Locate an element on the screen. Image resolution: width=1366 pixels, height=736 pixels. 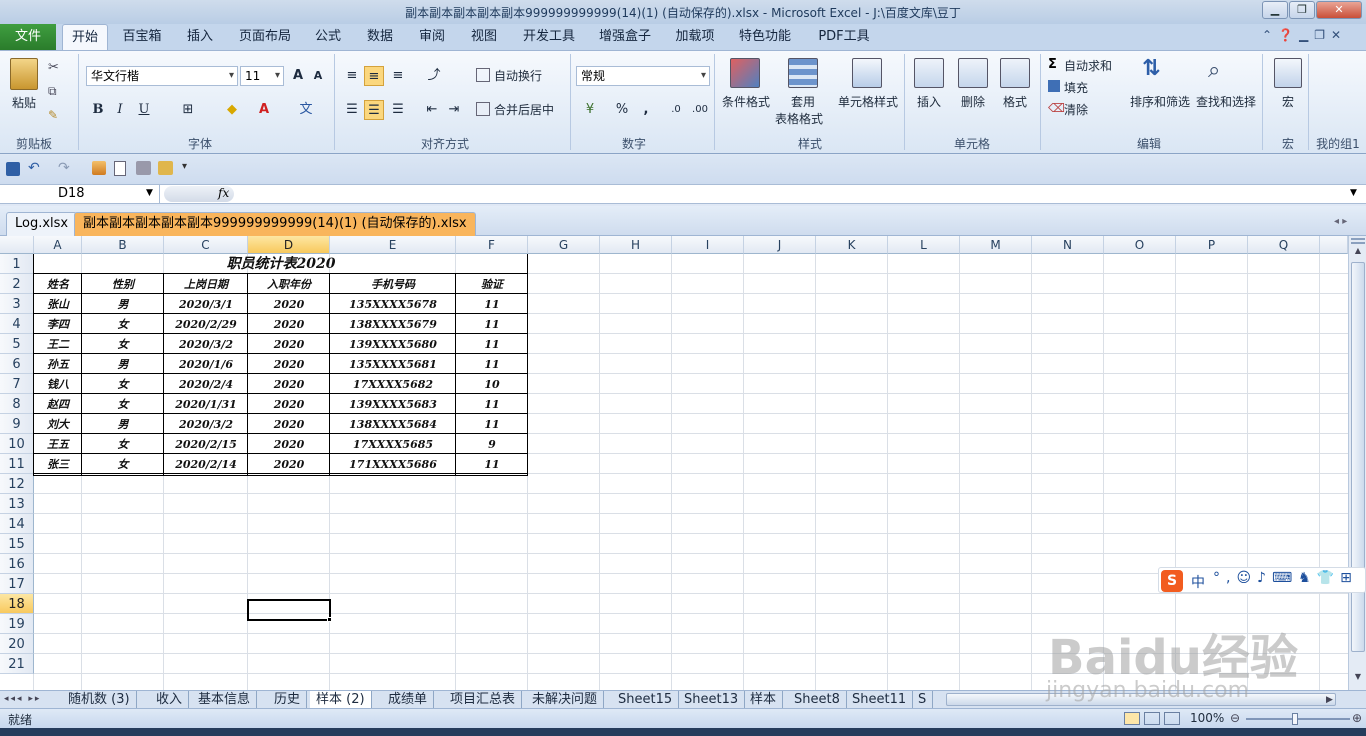
currency-icon: ¥ is located at coordinates (590, 110).